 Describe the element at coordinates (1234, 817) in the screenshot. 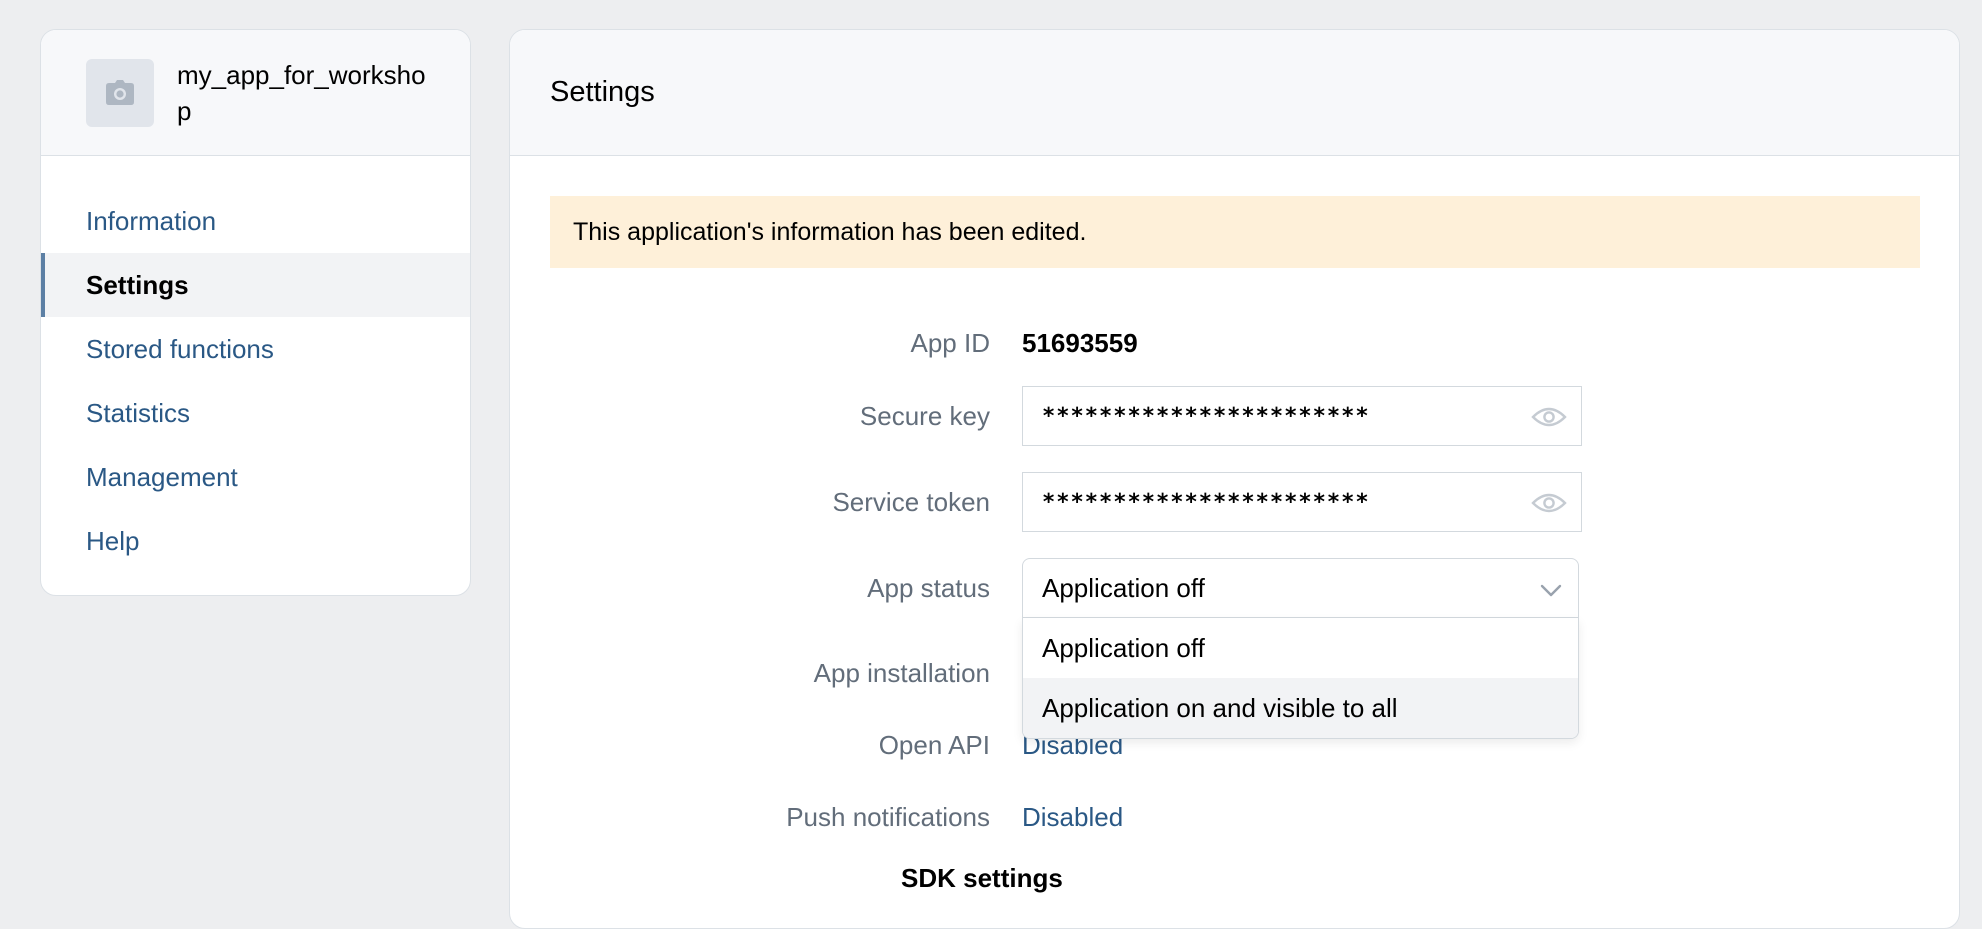

I see `push-notifications-row: Push notifications Disabled` at that location.